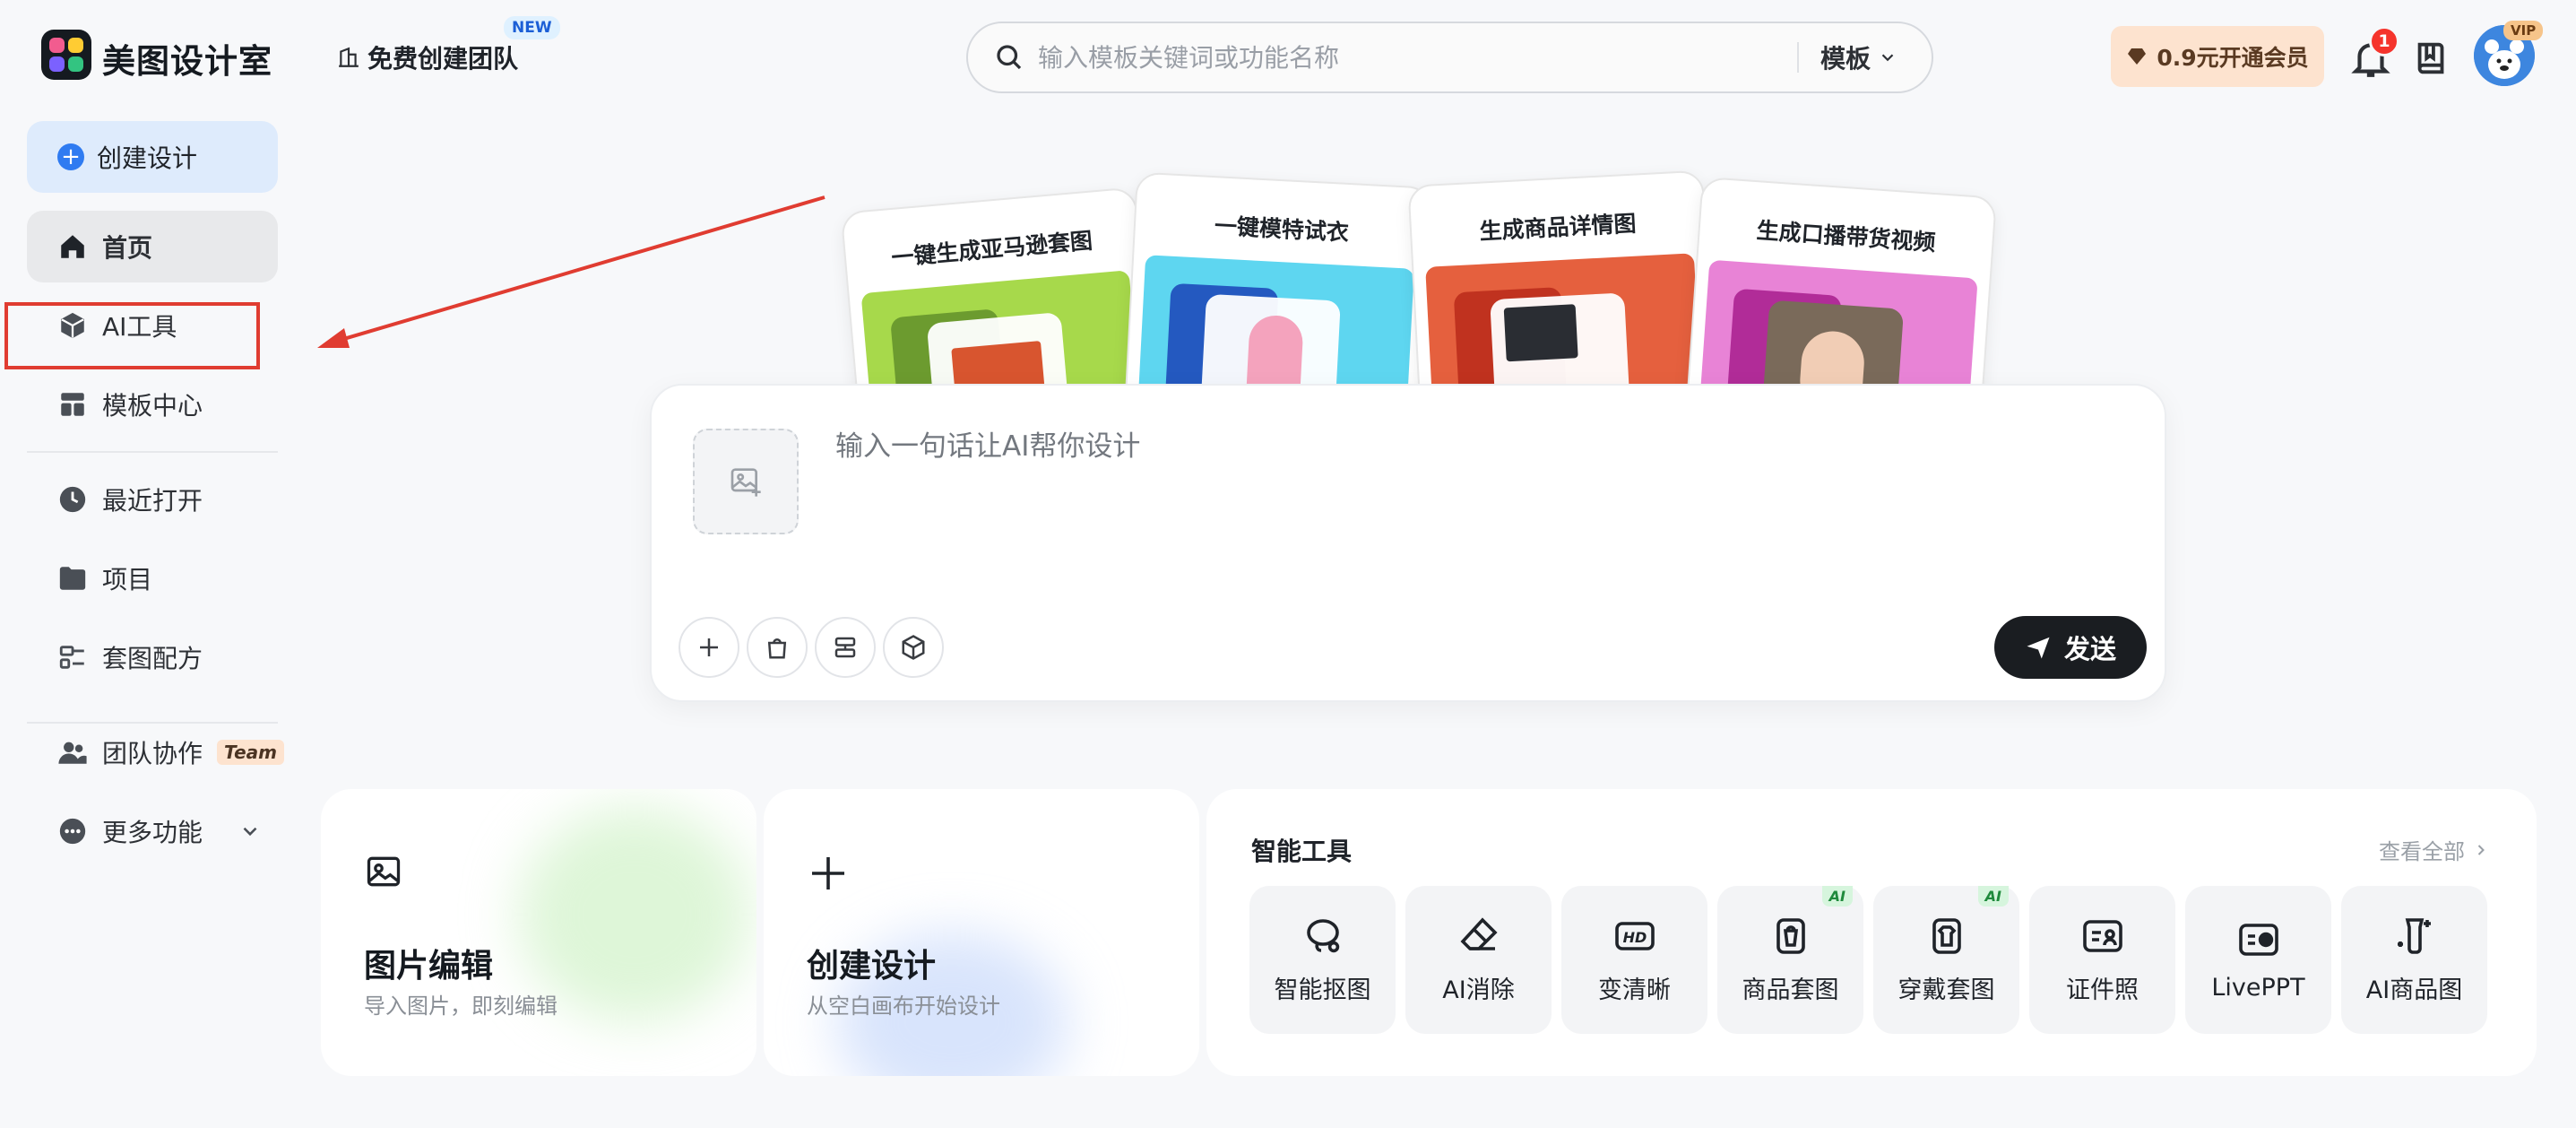  I want to click on sidebar-item-label: 更多功能, so click(152, 832).